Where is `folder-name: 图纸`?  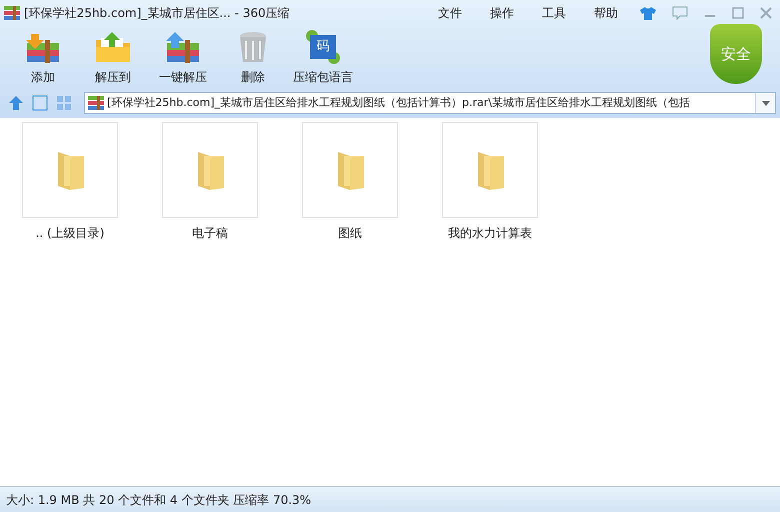 folder-name: 图纸 is located at coordinates (350, 233).